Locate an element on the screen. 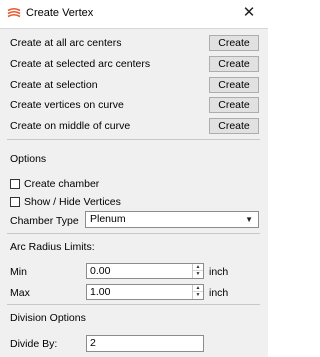 The height and width of the screenshot is (357, 320). min-radius-spinner: ▲ ▼ is located at coordinates (197, 271).